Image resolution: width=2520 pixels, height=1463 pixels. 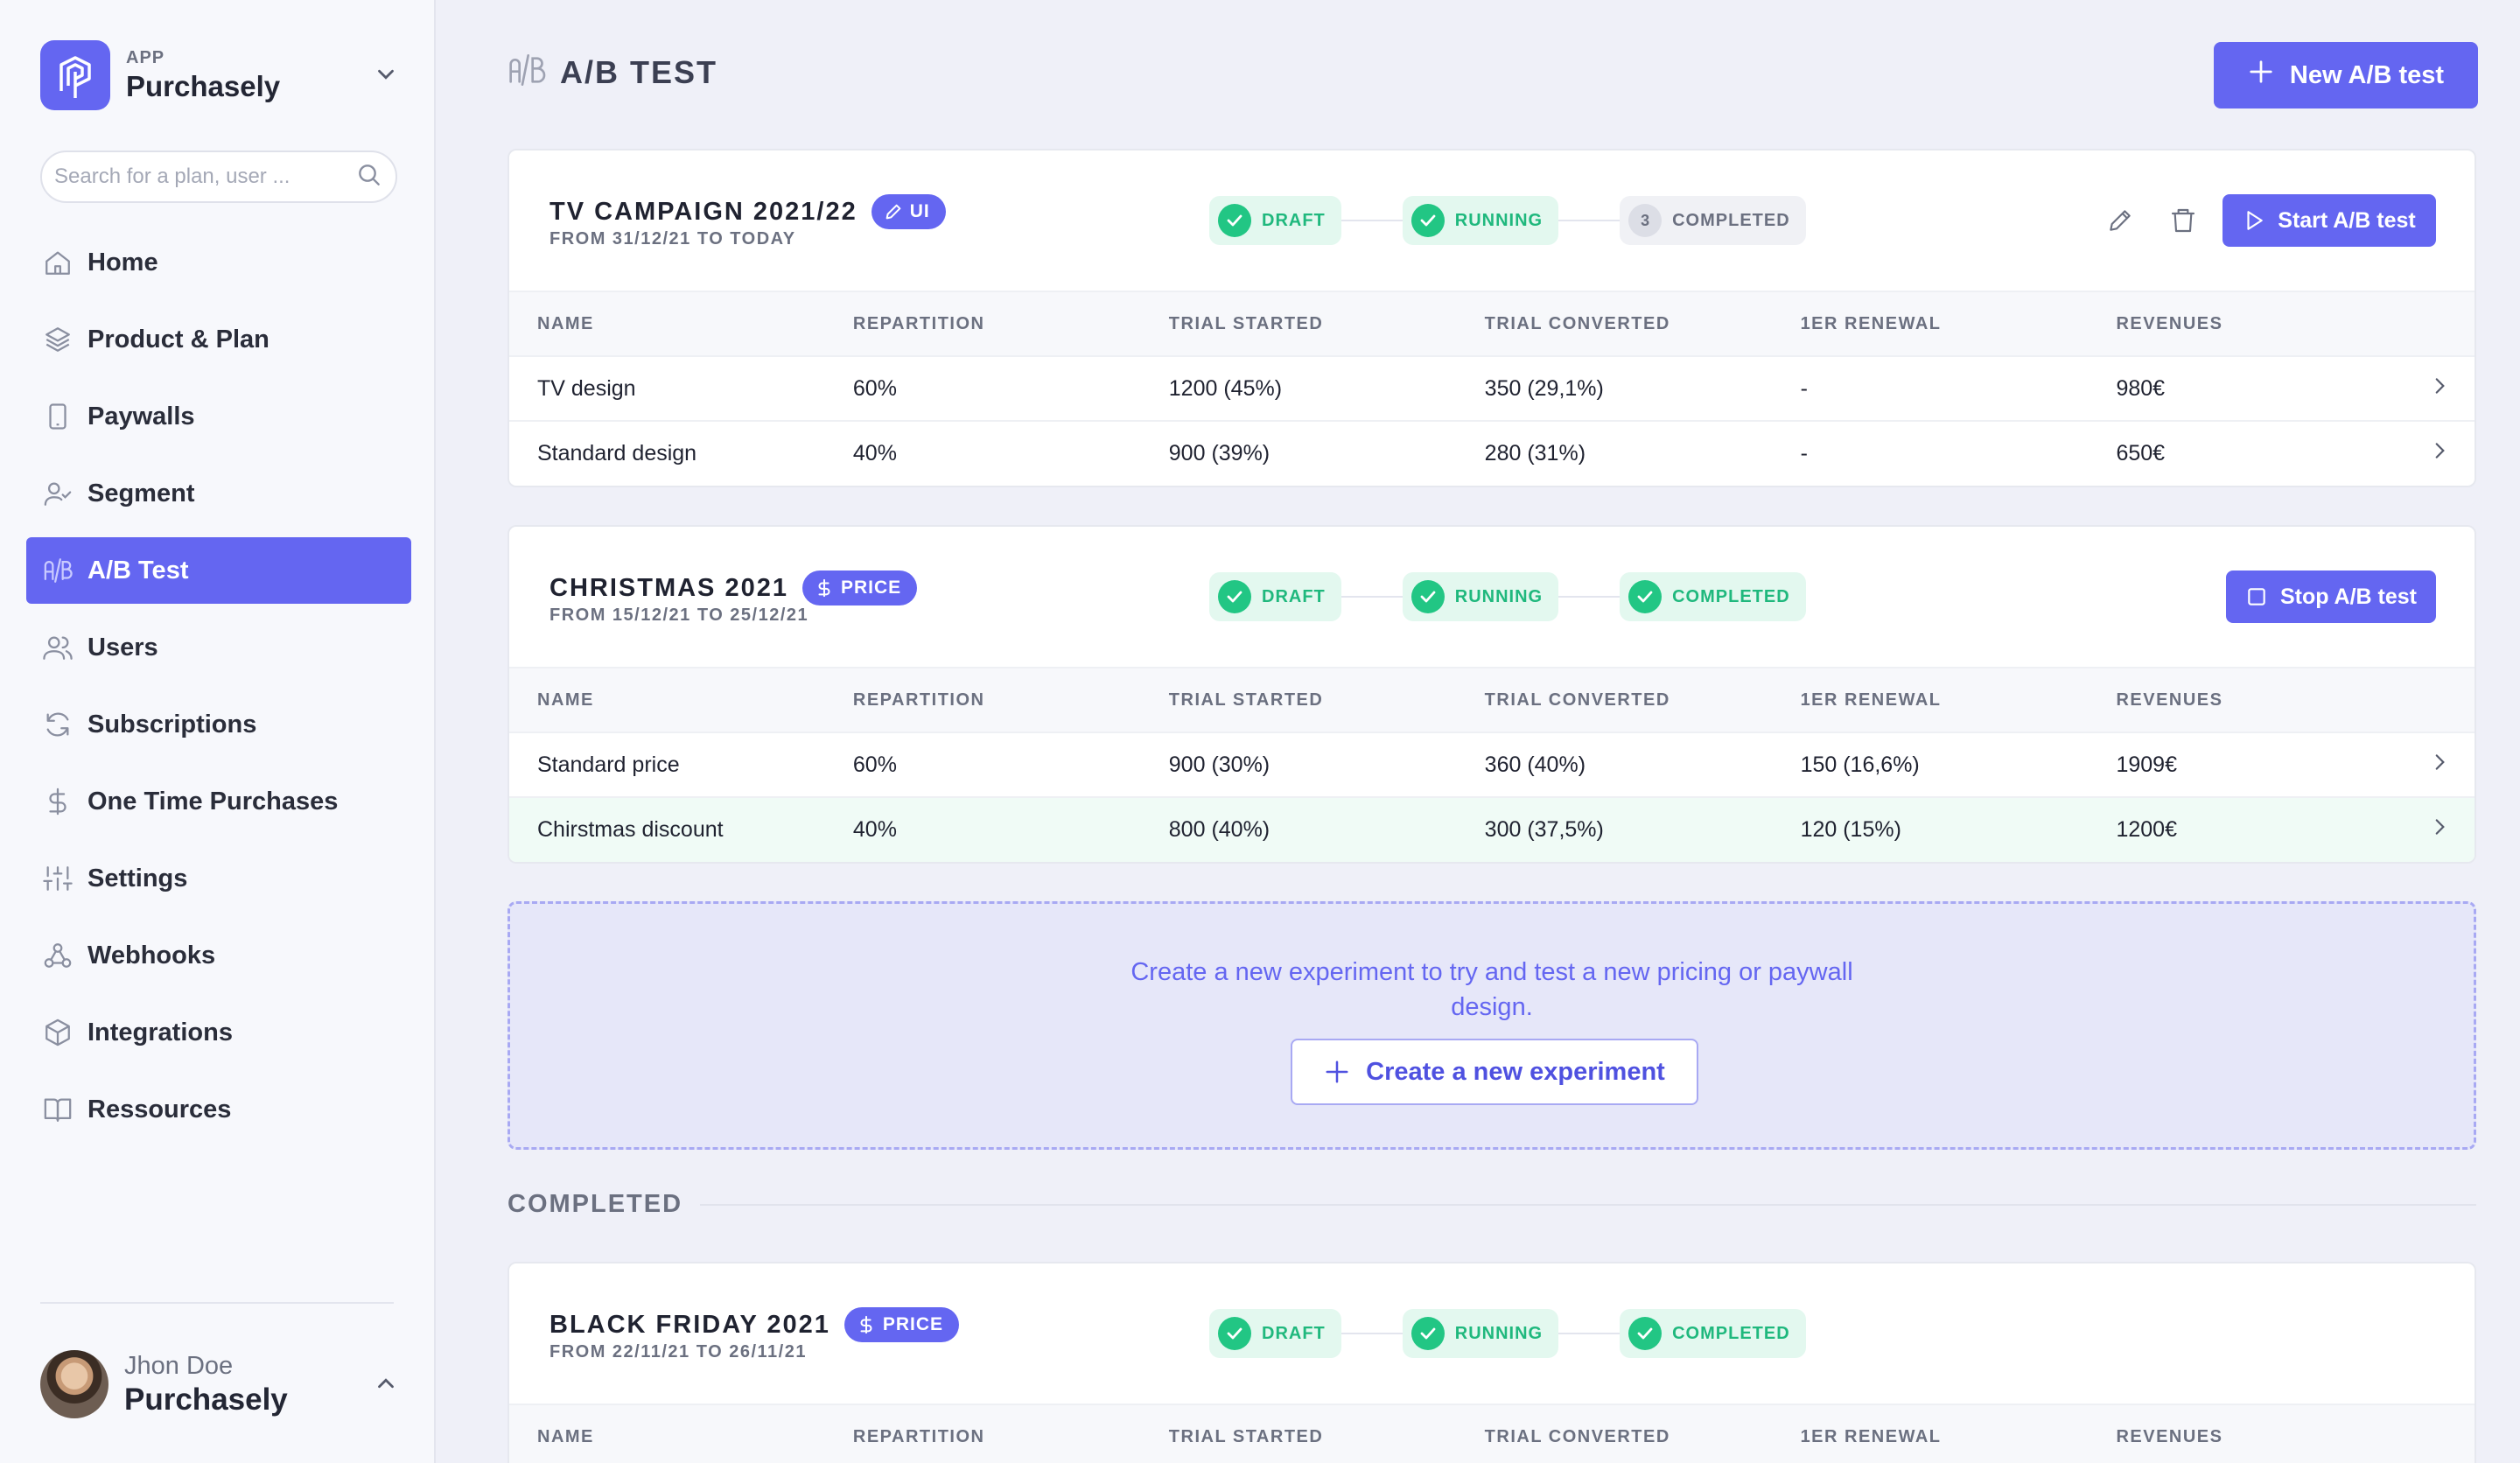 I want to click on layers-icon, so click(x=57, y=339).